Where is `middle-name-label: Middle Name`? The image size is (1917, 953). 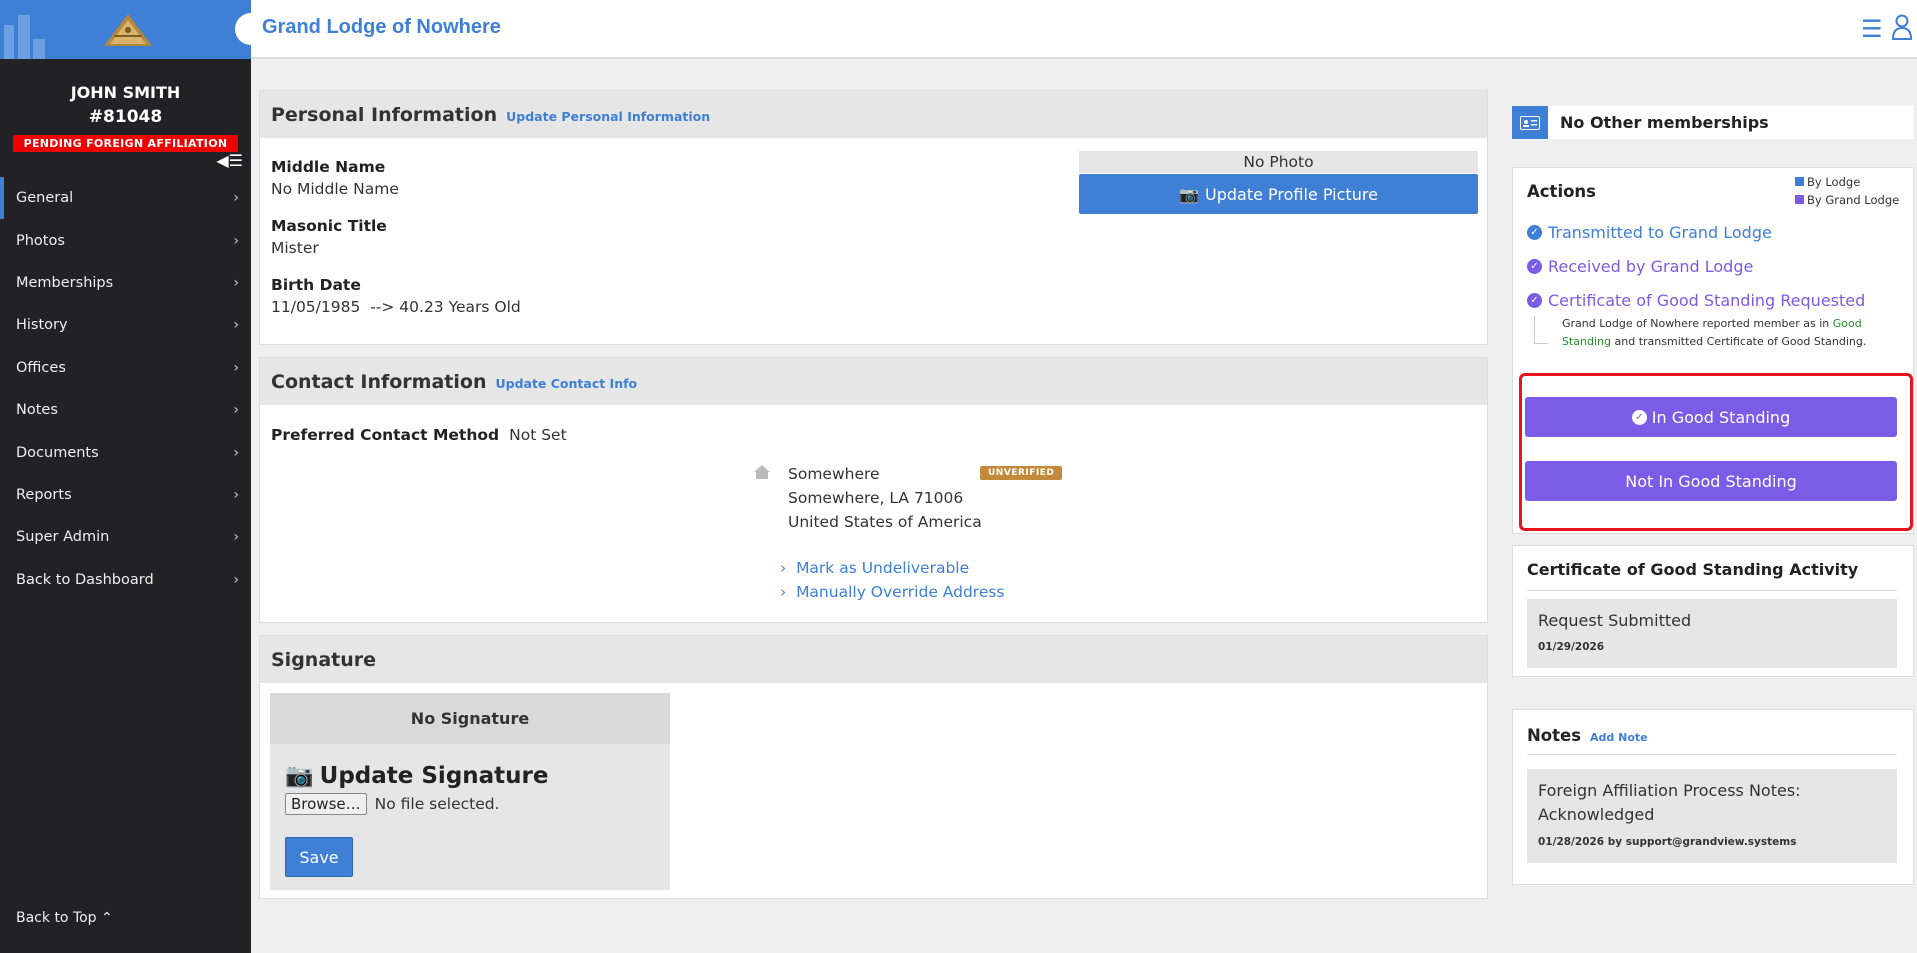
middle-name-label: Middle Name is located at coordinates (328, 167).